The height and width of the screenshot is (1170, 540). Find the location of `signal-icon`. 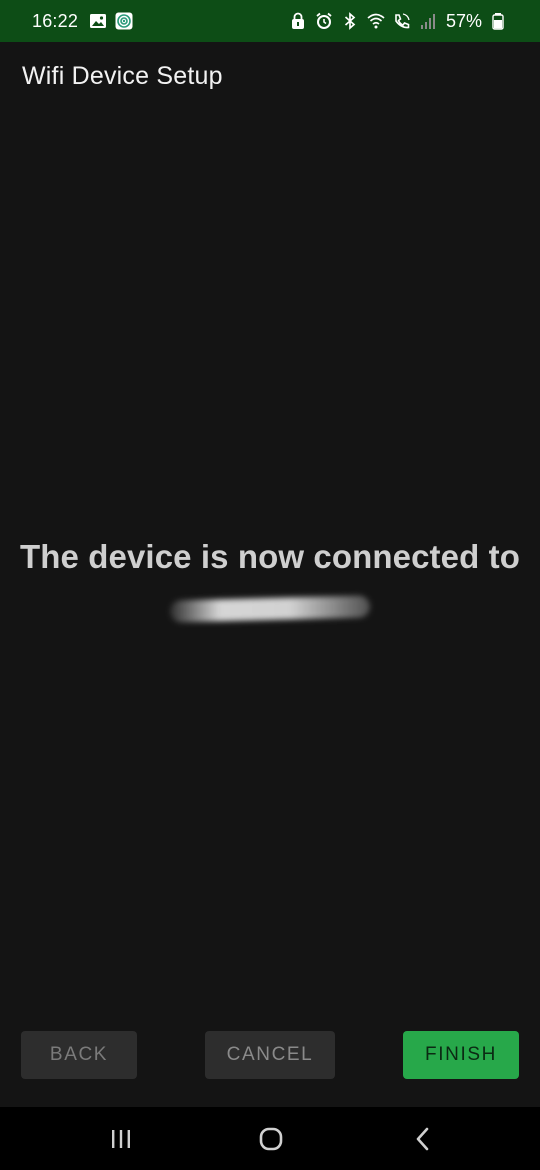

signal-icon is located at coordinates (428, 21).